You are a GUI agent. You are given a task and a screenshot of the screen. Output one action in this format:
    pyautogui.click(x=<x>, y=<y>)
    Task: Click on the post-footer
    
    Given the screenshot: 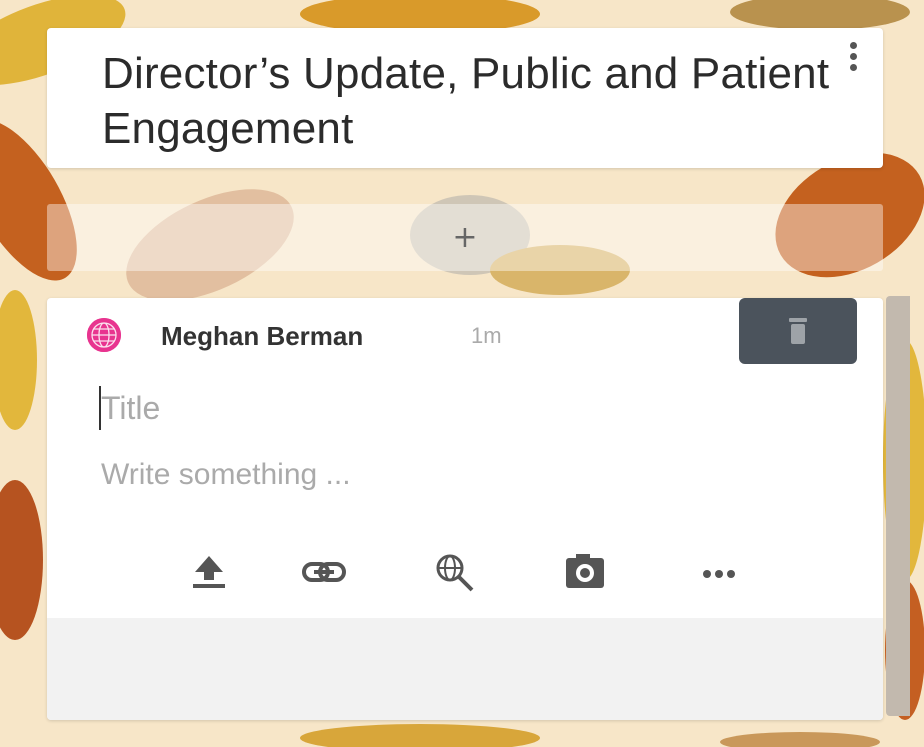 What is the action you would take?
    pyautogui.click(x=465, y=669)
    